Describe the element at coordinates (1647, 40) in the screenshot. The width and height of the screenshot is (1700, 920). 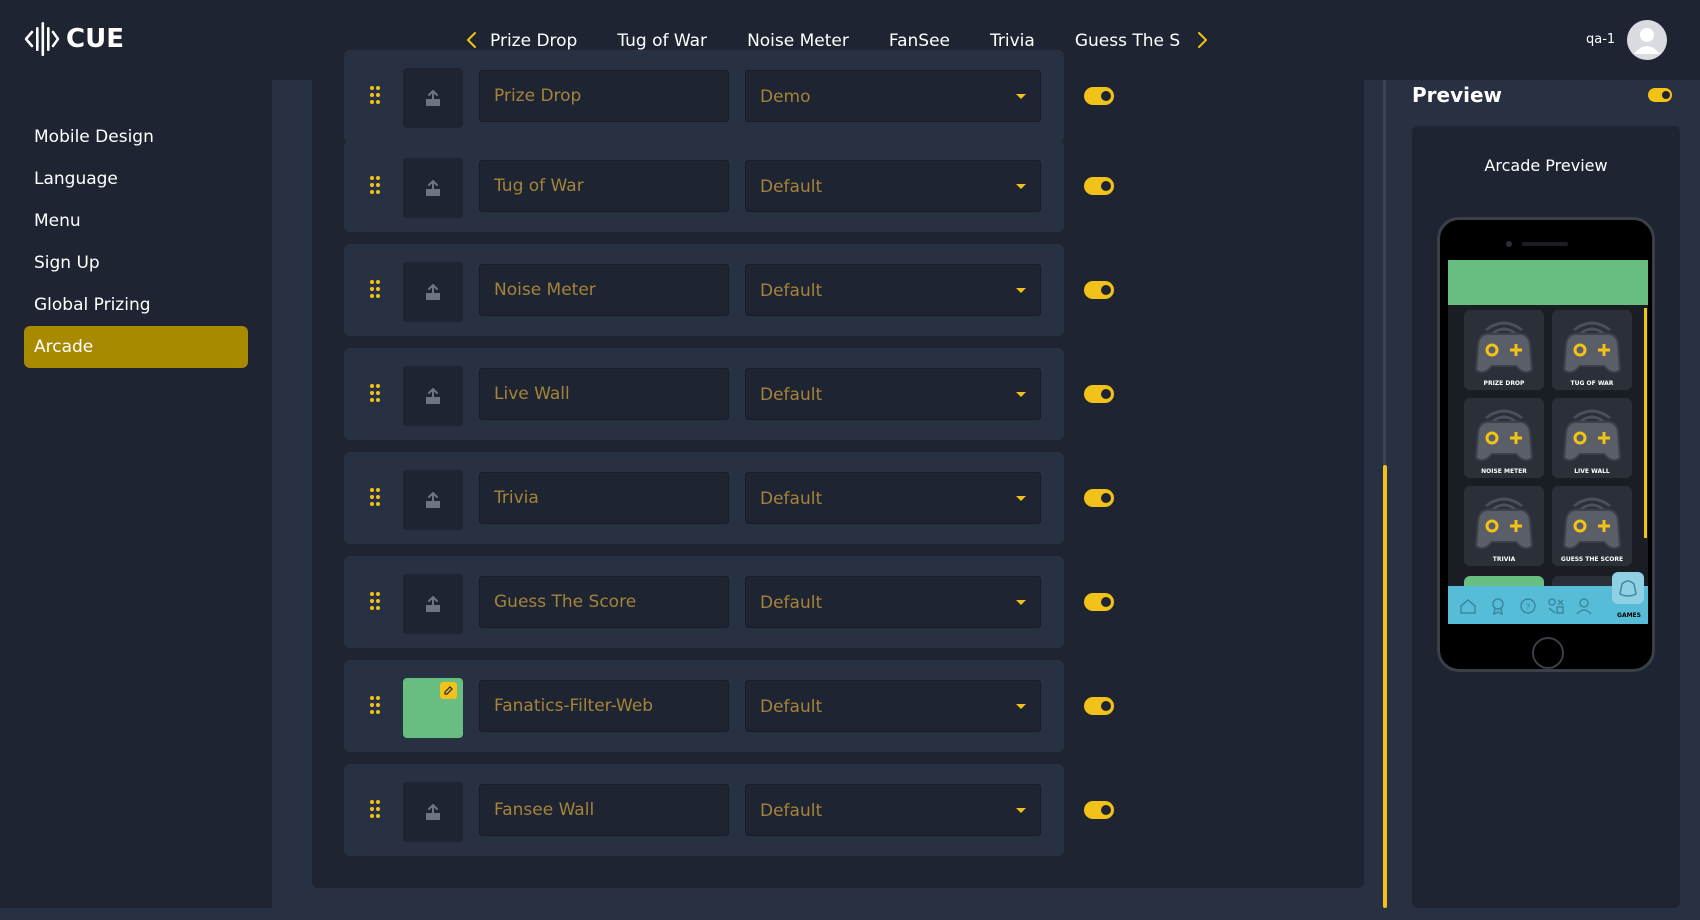
I see `user-avatar-icon` at that location.